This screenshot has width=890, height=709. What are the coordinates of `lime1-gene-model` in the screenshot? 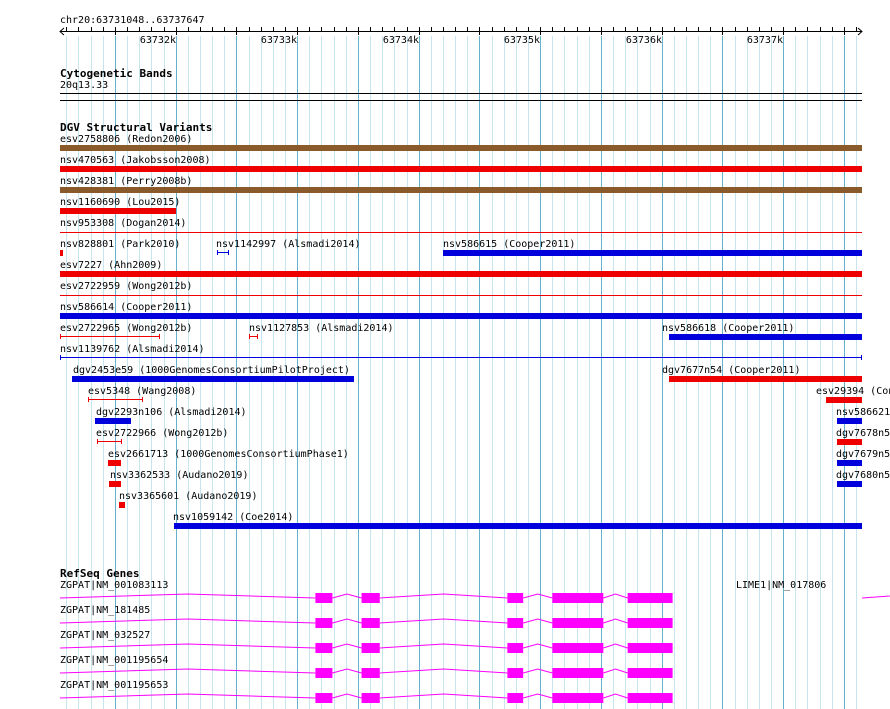 It's located at (875, 596).